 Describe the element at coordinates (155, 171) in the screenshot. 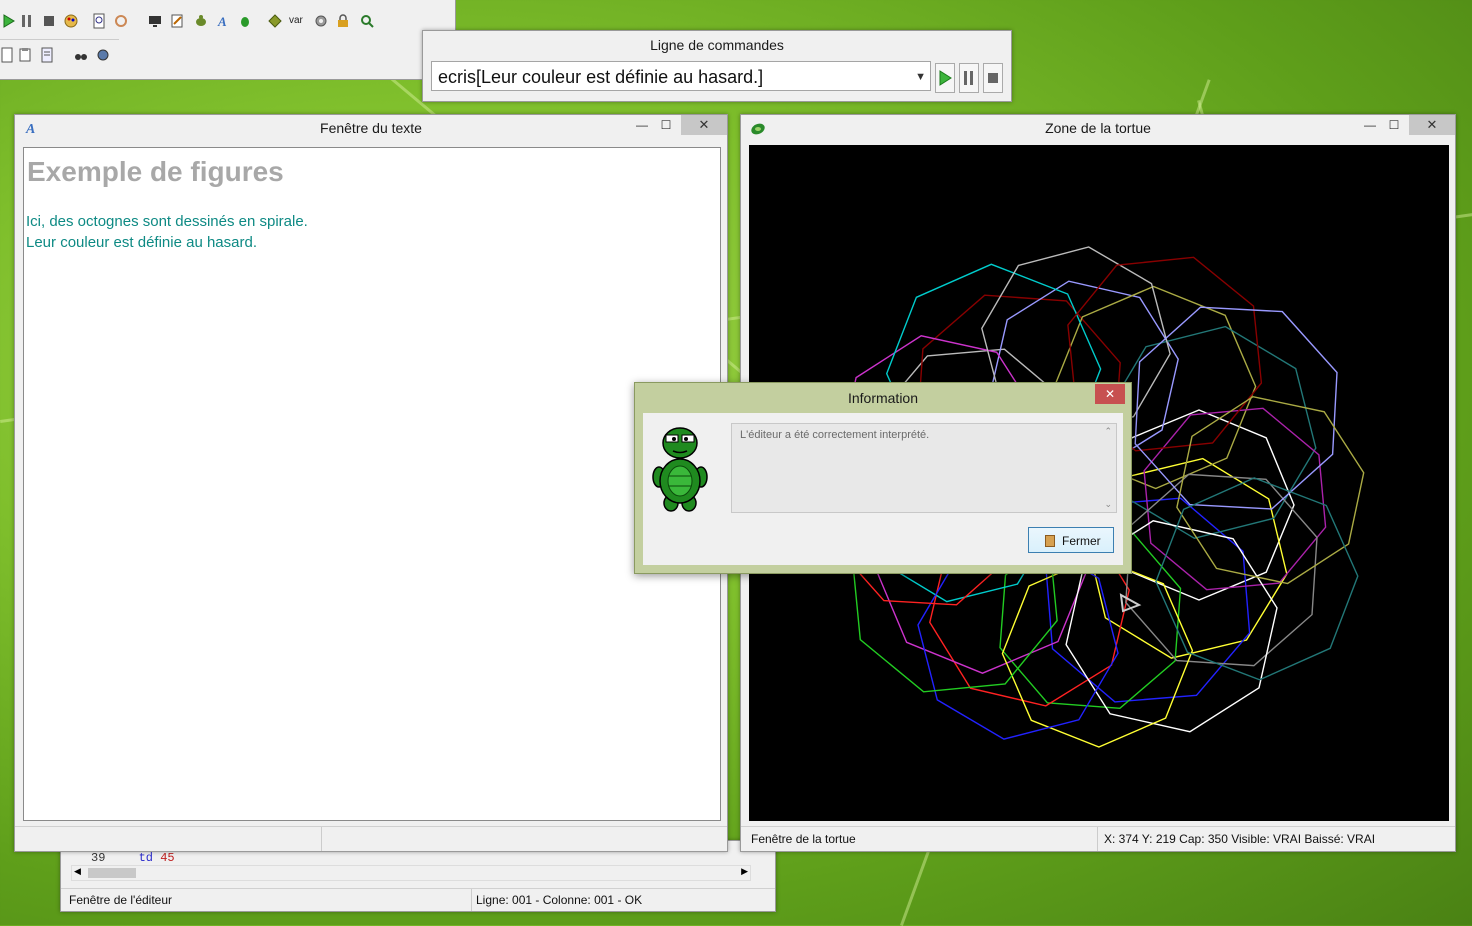

I see `text-heading: Exemple de figures` at that location.